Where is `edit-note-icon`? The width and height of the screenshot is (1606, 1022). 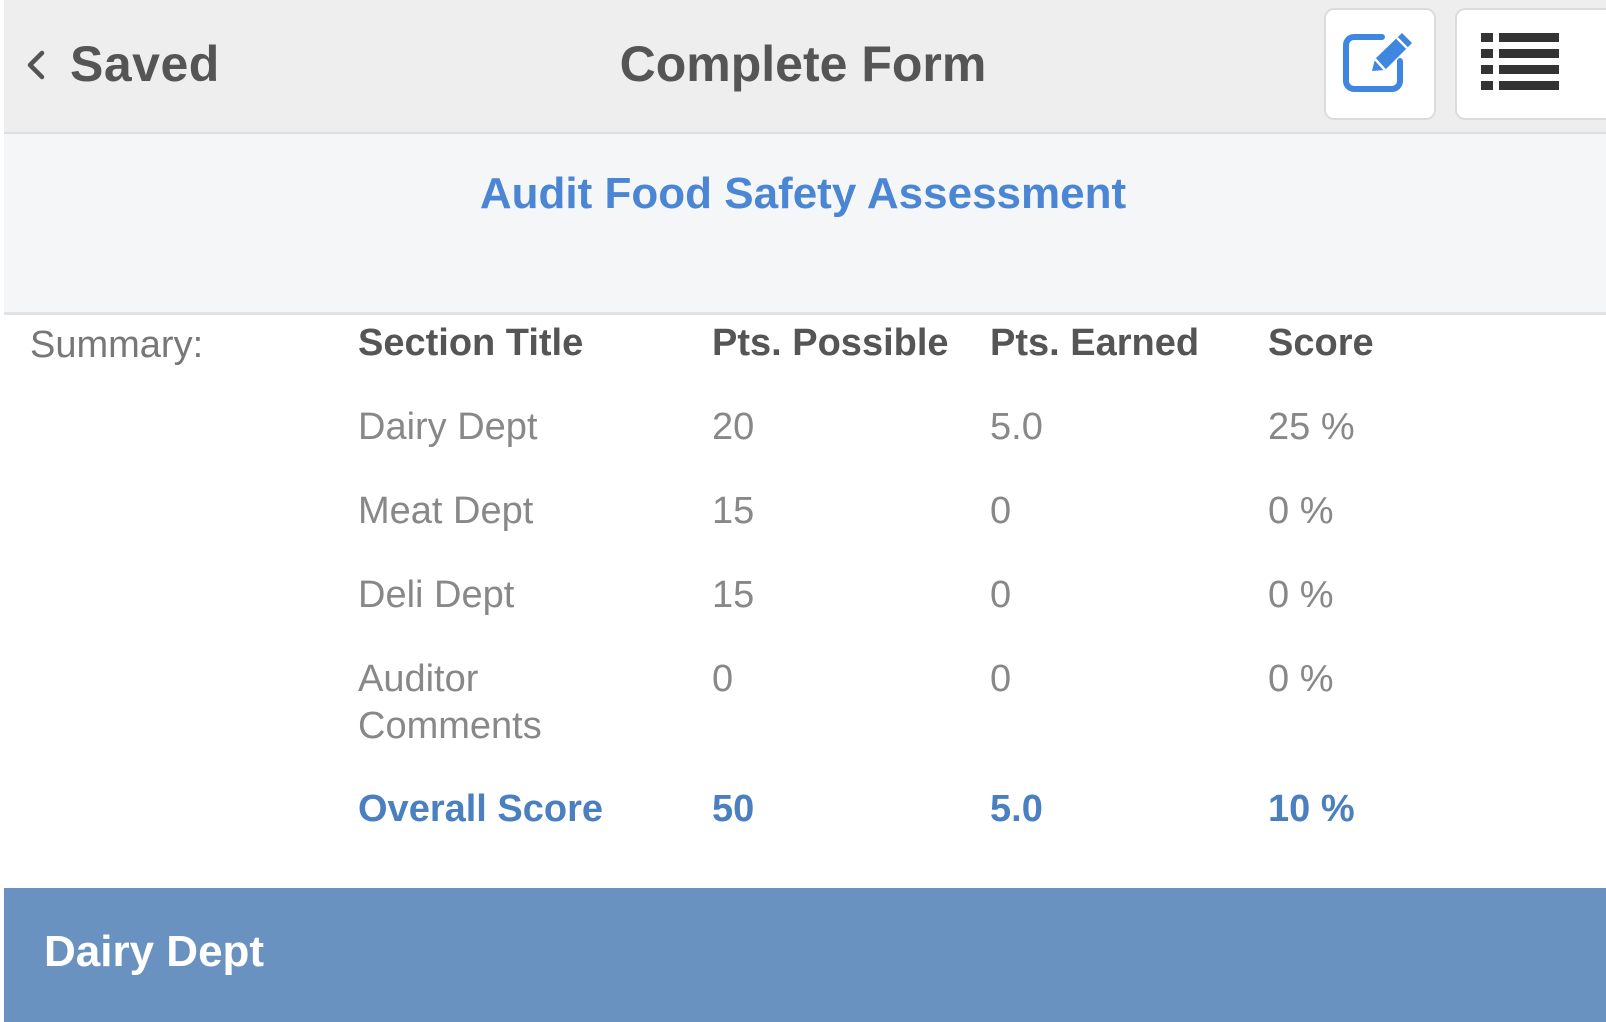
edit-note-icon is located at coordinates (1380, 64).